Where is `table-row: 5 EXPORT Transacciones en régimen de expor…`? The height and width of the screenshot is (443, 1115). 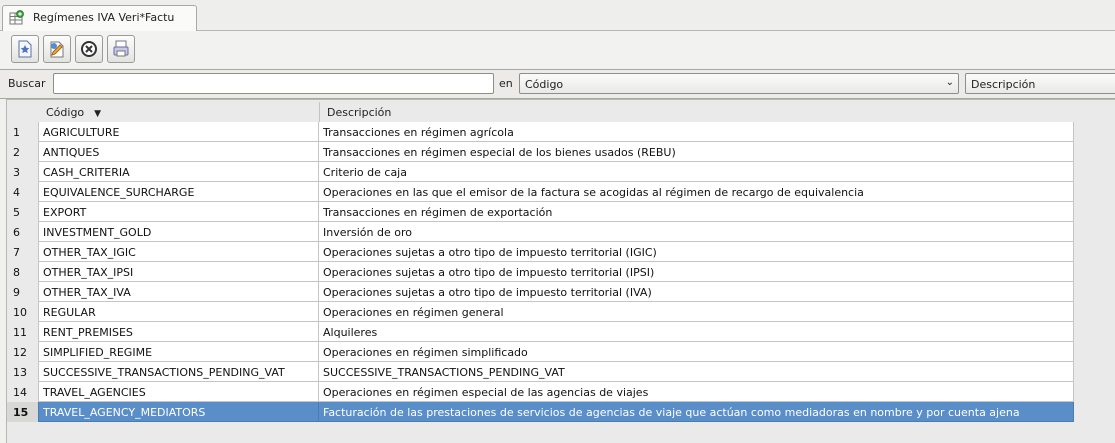 table-row: 5 EXPORT Transacciones en régimen de expor… is located at coordinates (540, 212).